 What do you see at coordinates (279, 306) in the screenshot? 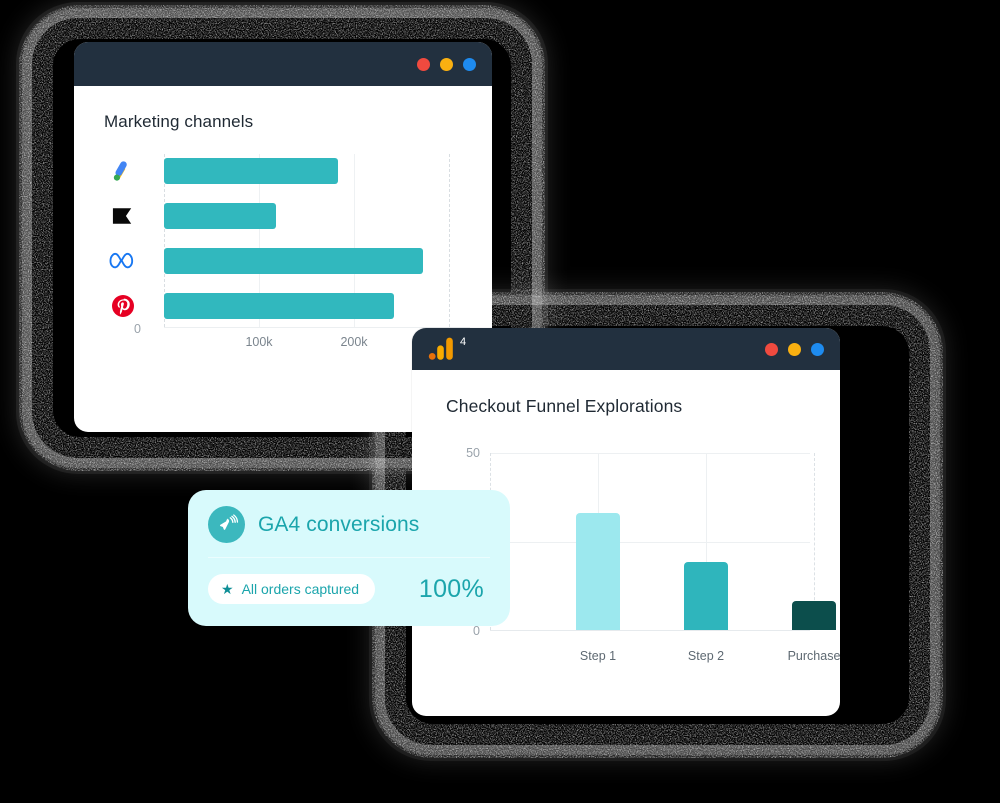
I see `bar-pinterest` at bounding box center [279, 306].